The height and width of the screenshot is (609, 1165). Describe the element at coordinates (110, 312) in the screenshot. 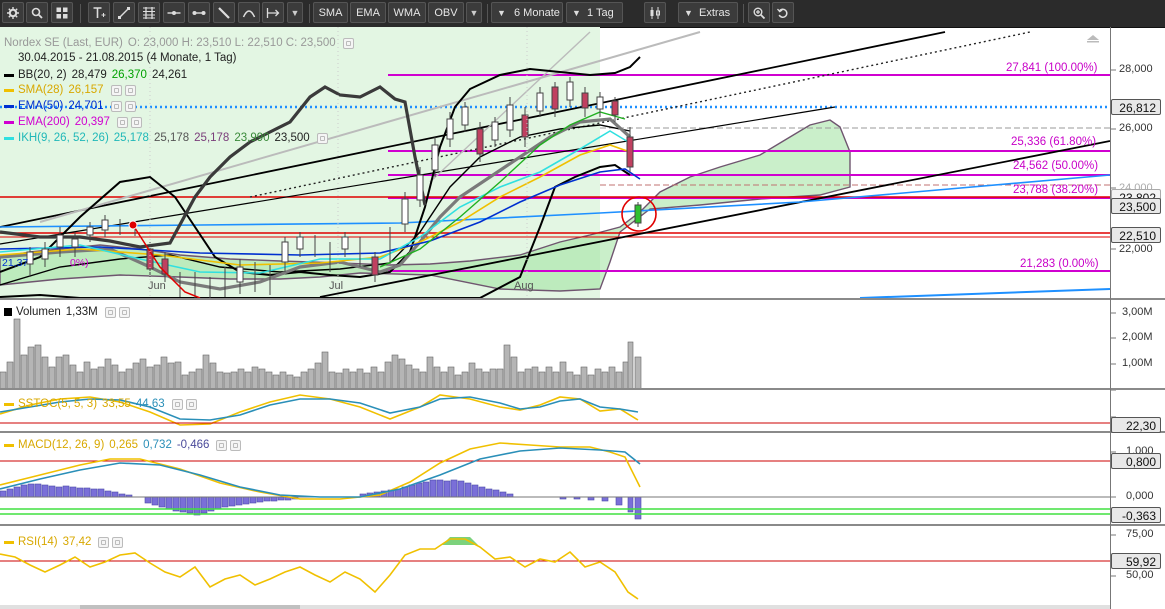

I see `volume-settings-button` at that location.